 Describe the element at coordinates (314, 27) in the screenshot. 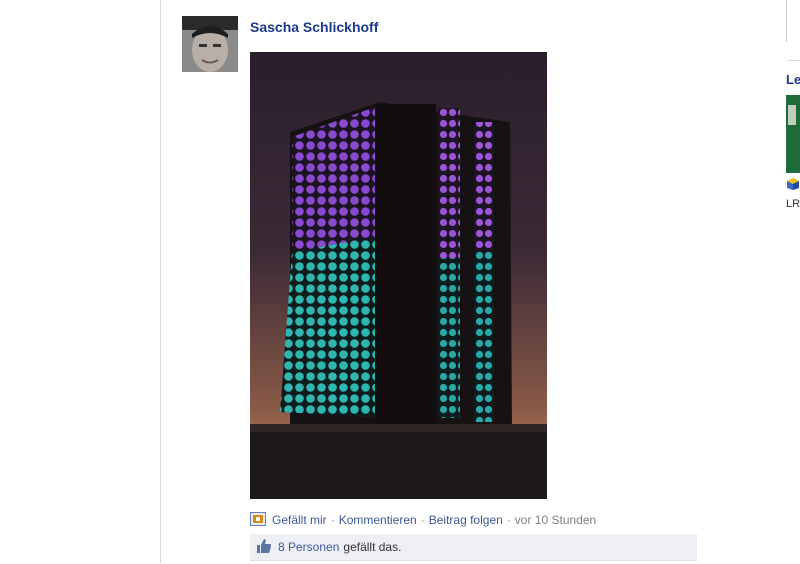

I see `author-name-link: Sascha Schlickhoff` at that location.